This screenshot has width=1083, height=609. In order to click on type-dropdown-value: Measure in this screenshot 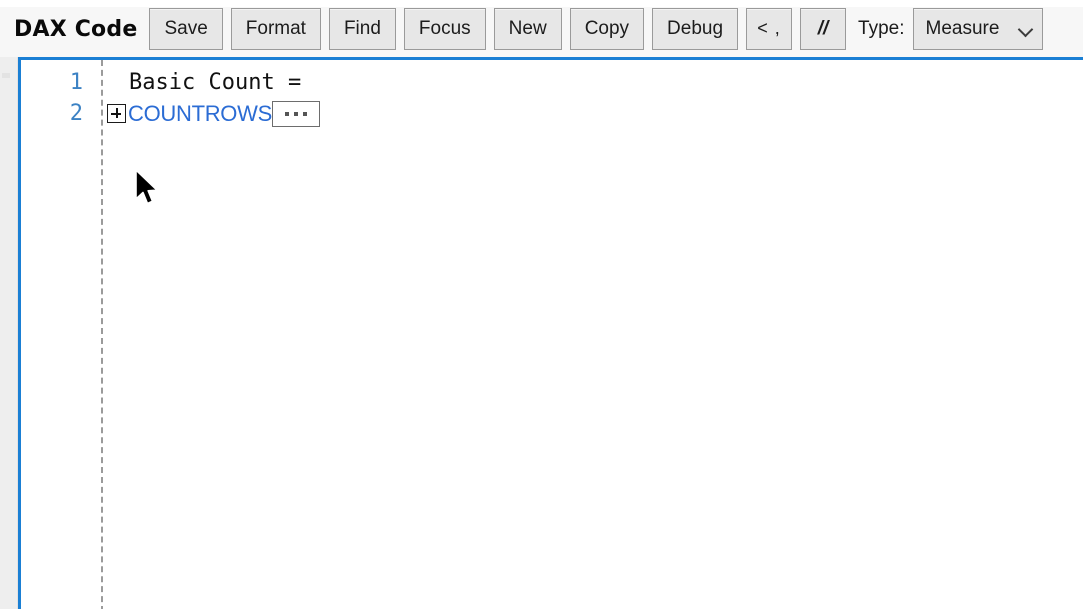, I will do `click(962, 28)`.